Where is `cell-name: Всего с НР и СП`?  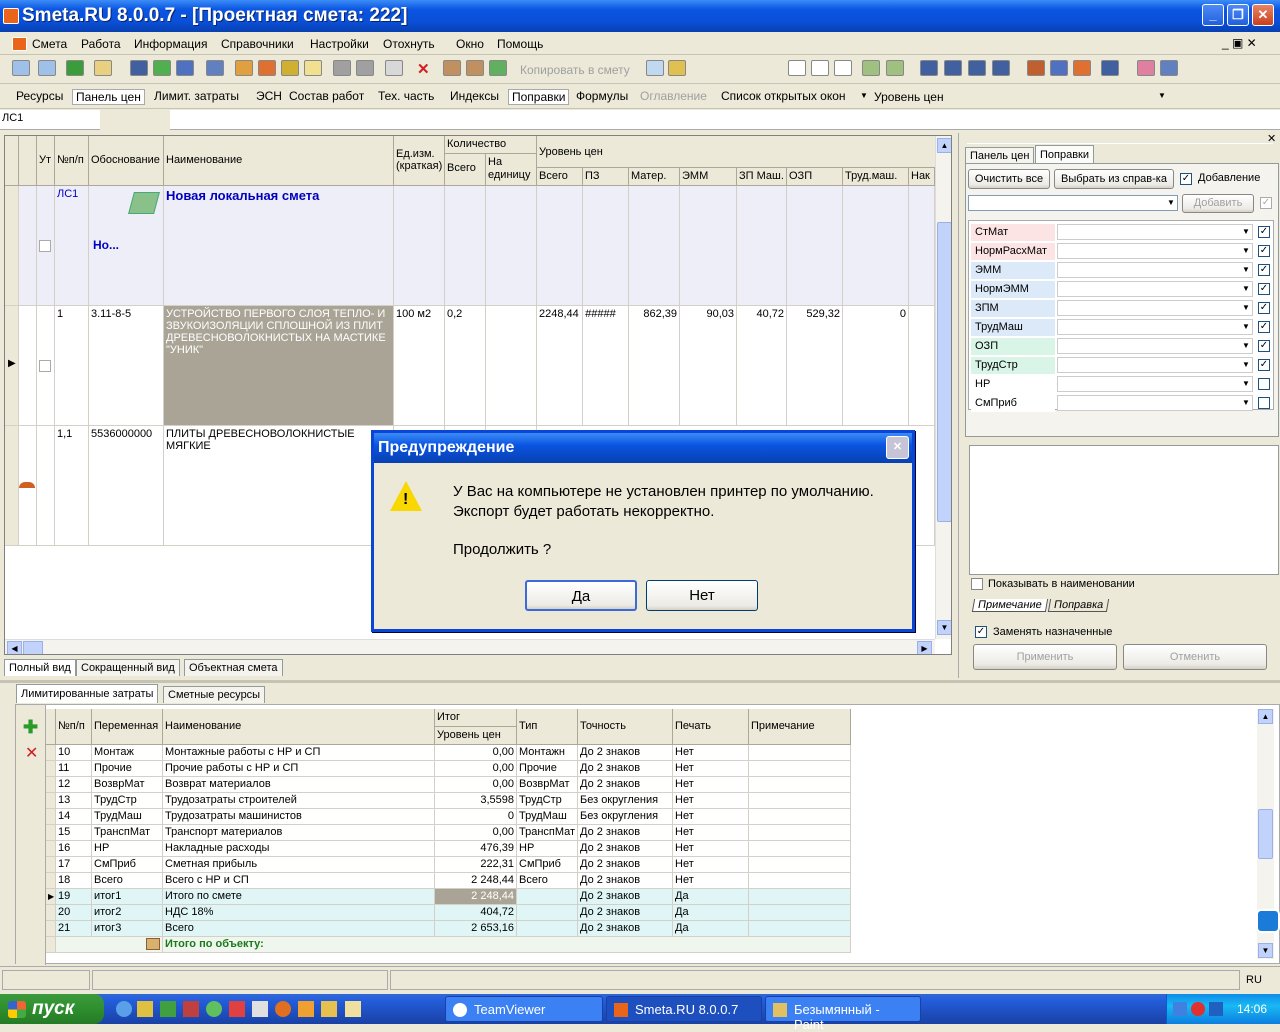
cell-name: Всего с НР и СП is located at coordinates (299, 881).